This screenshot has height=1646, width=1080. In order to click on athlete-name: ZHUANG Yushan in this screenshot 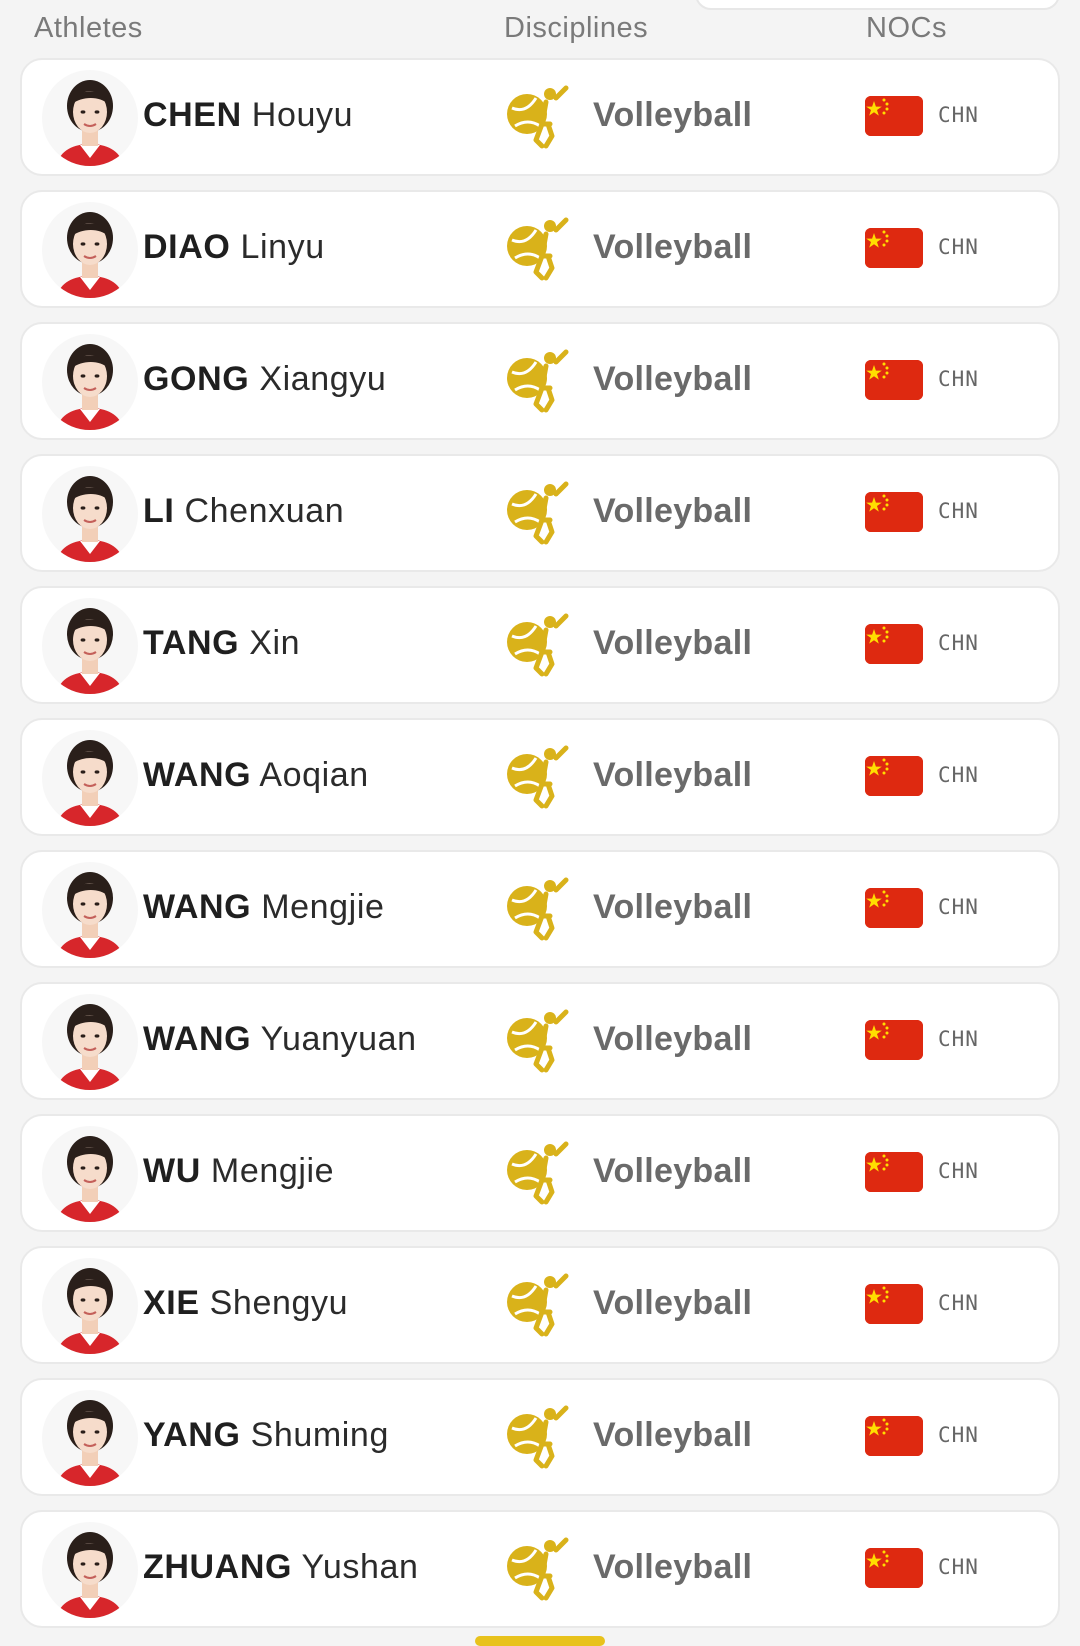, I will do `click(281, 1567)`.